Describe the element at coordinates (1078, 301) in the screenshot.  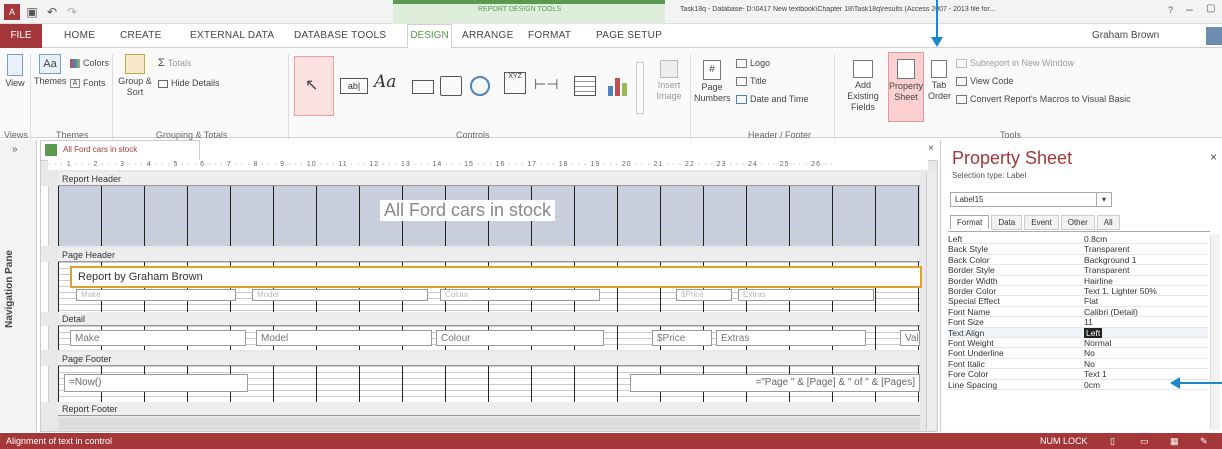
I see `property-row: Special Effect Flat` at that location.